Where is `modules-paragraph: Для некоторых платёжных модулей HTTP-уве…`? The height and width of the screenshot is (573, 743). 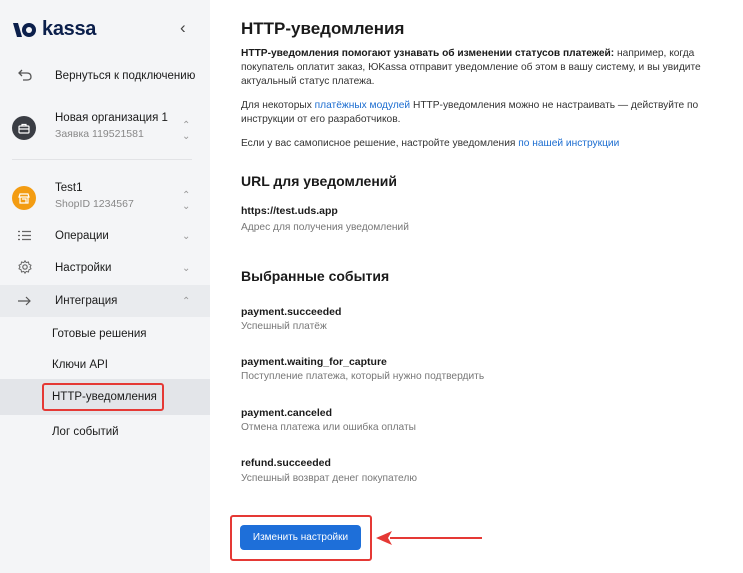 modules-paragraph: Для некоторых платёжных модулей HTTP-уве… is located at coordinates (481, 113).